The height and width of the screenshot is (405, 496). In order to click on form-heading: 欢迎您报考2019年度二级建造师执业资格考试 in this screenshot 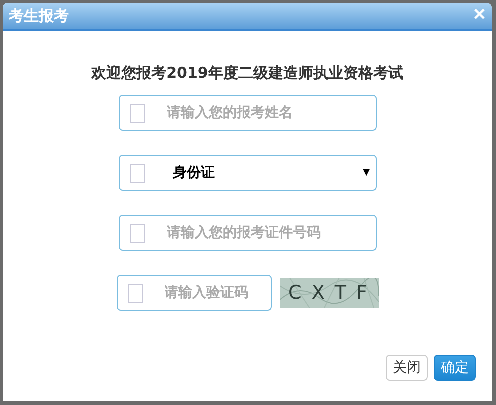, I will do `click(248, 73)`.